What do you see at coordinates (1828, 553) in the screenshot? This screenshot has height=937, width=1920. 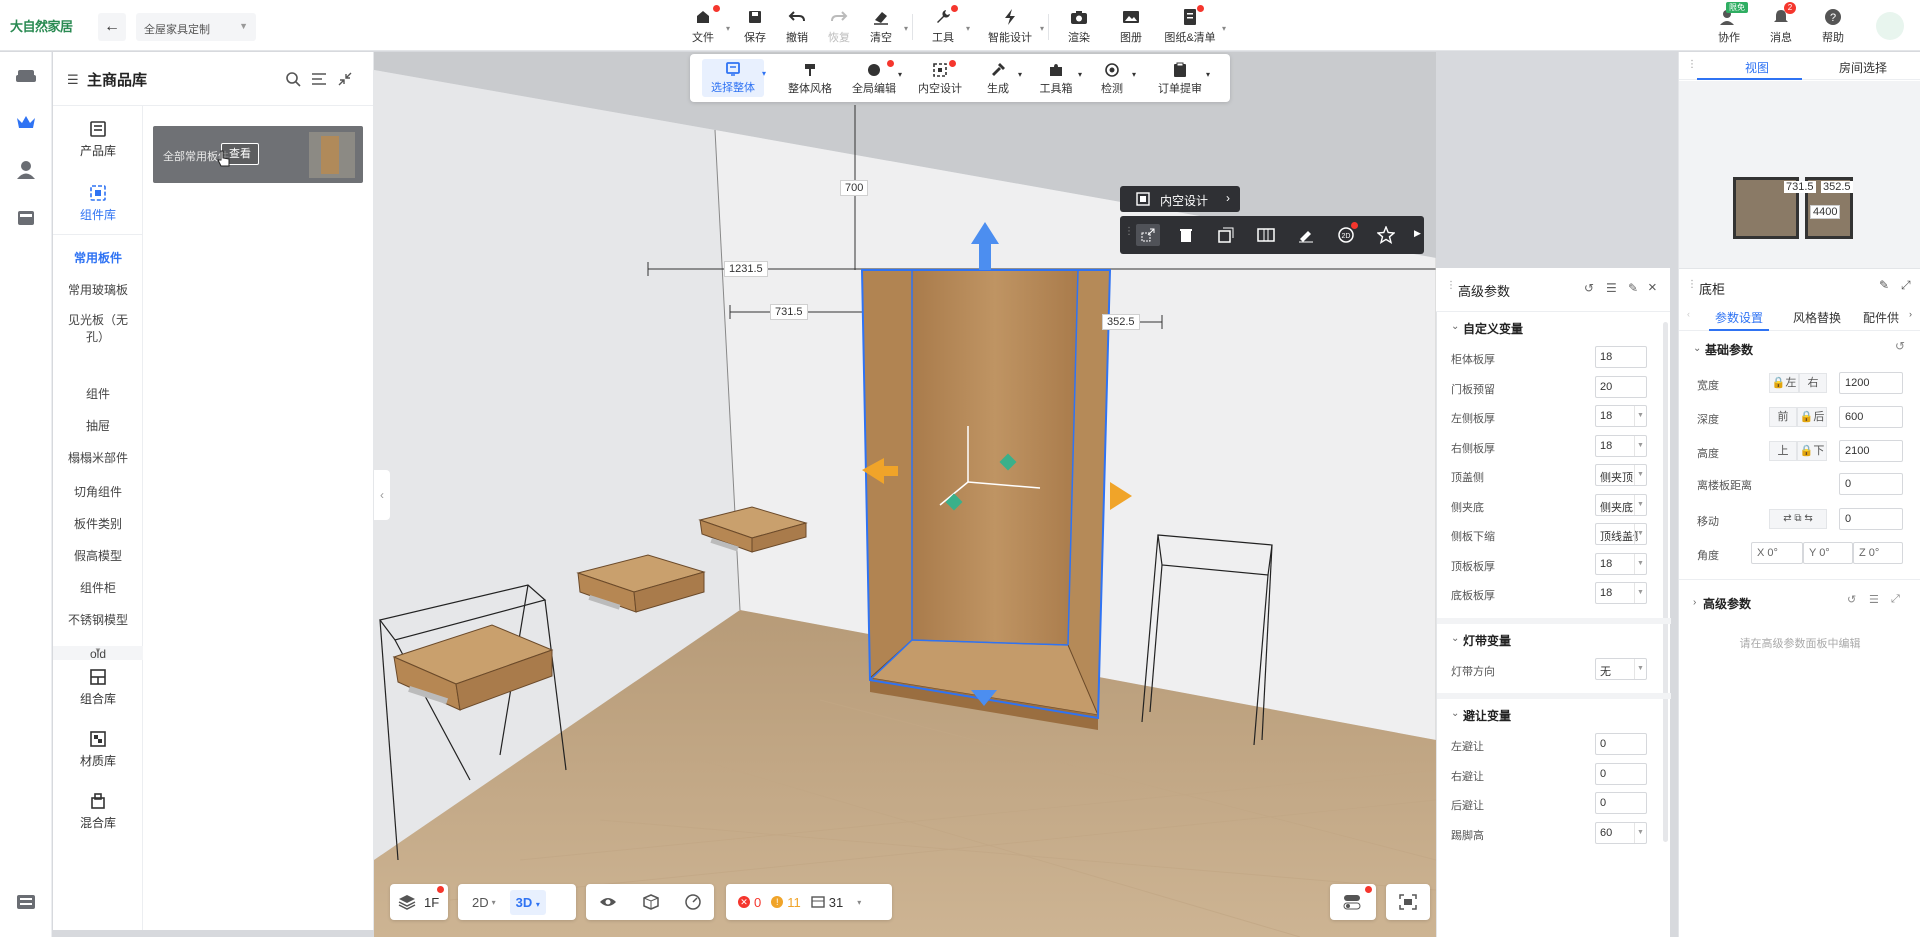 I see `angle-y-input: Y 0°` at bounding box center [1828, 553].